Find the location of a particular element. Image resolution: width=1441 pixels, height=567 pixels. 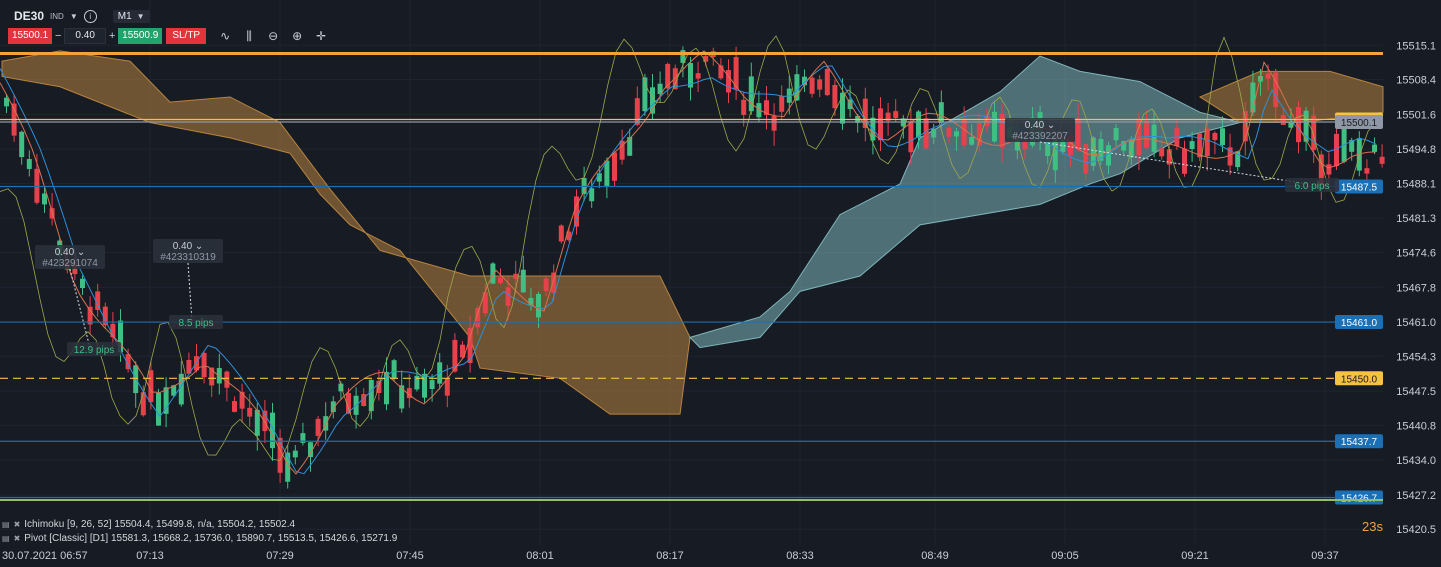

trade-pips-label: 8.5 pips is located at coordinates (195, 323).